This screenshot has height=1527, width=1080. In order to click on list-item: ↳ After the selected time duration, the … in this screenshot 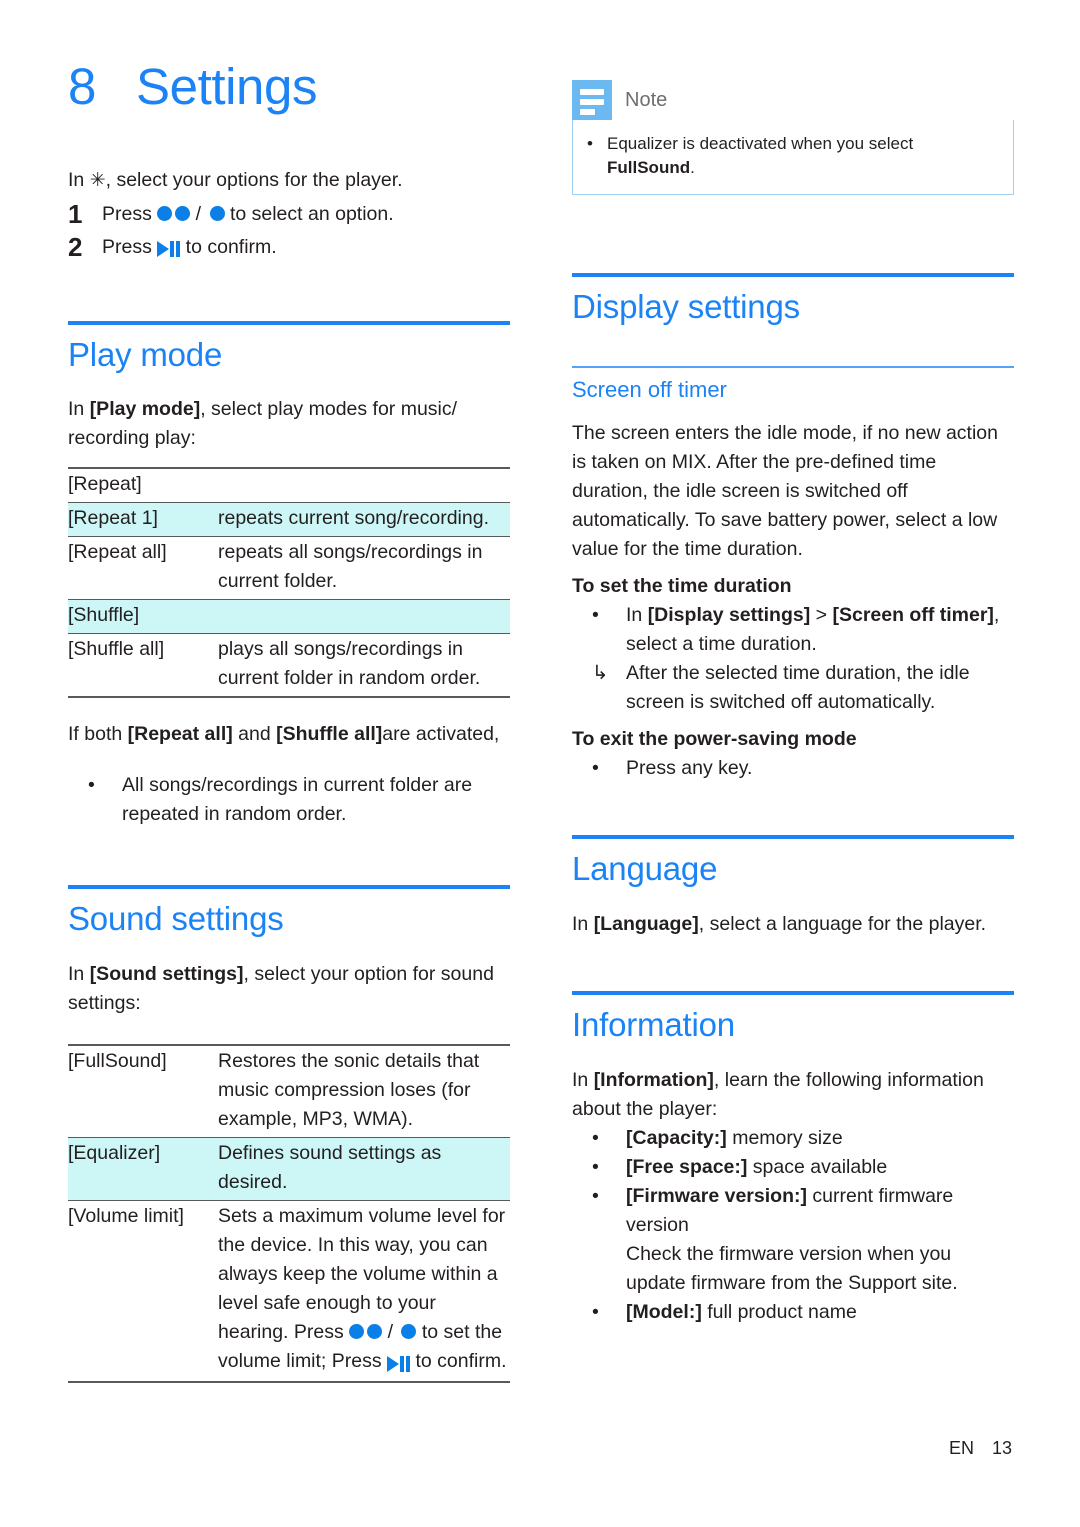, I will do `click(793, 688)`.